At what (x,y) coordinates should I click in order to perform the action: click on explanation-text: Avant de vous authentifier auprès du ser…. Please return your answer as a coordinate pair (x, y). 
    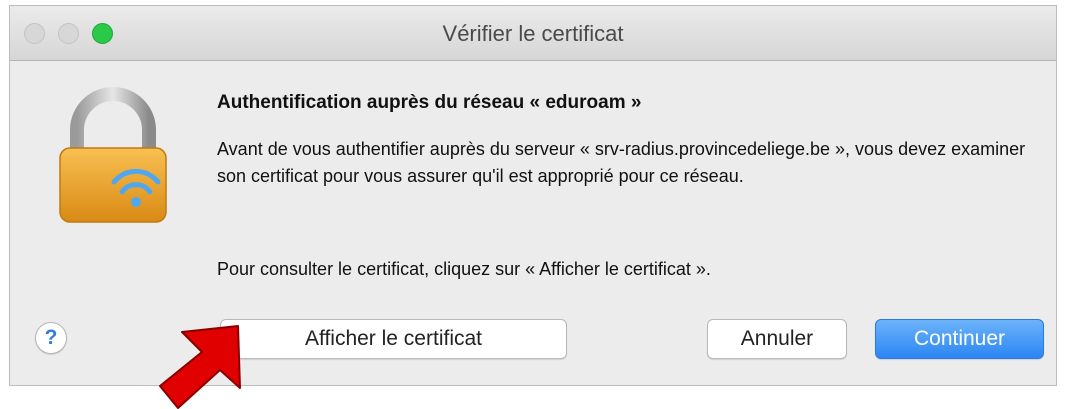
    Looking at the image, I should click on (621, 162).